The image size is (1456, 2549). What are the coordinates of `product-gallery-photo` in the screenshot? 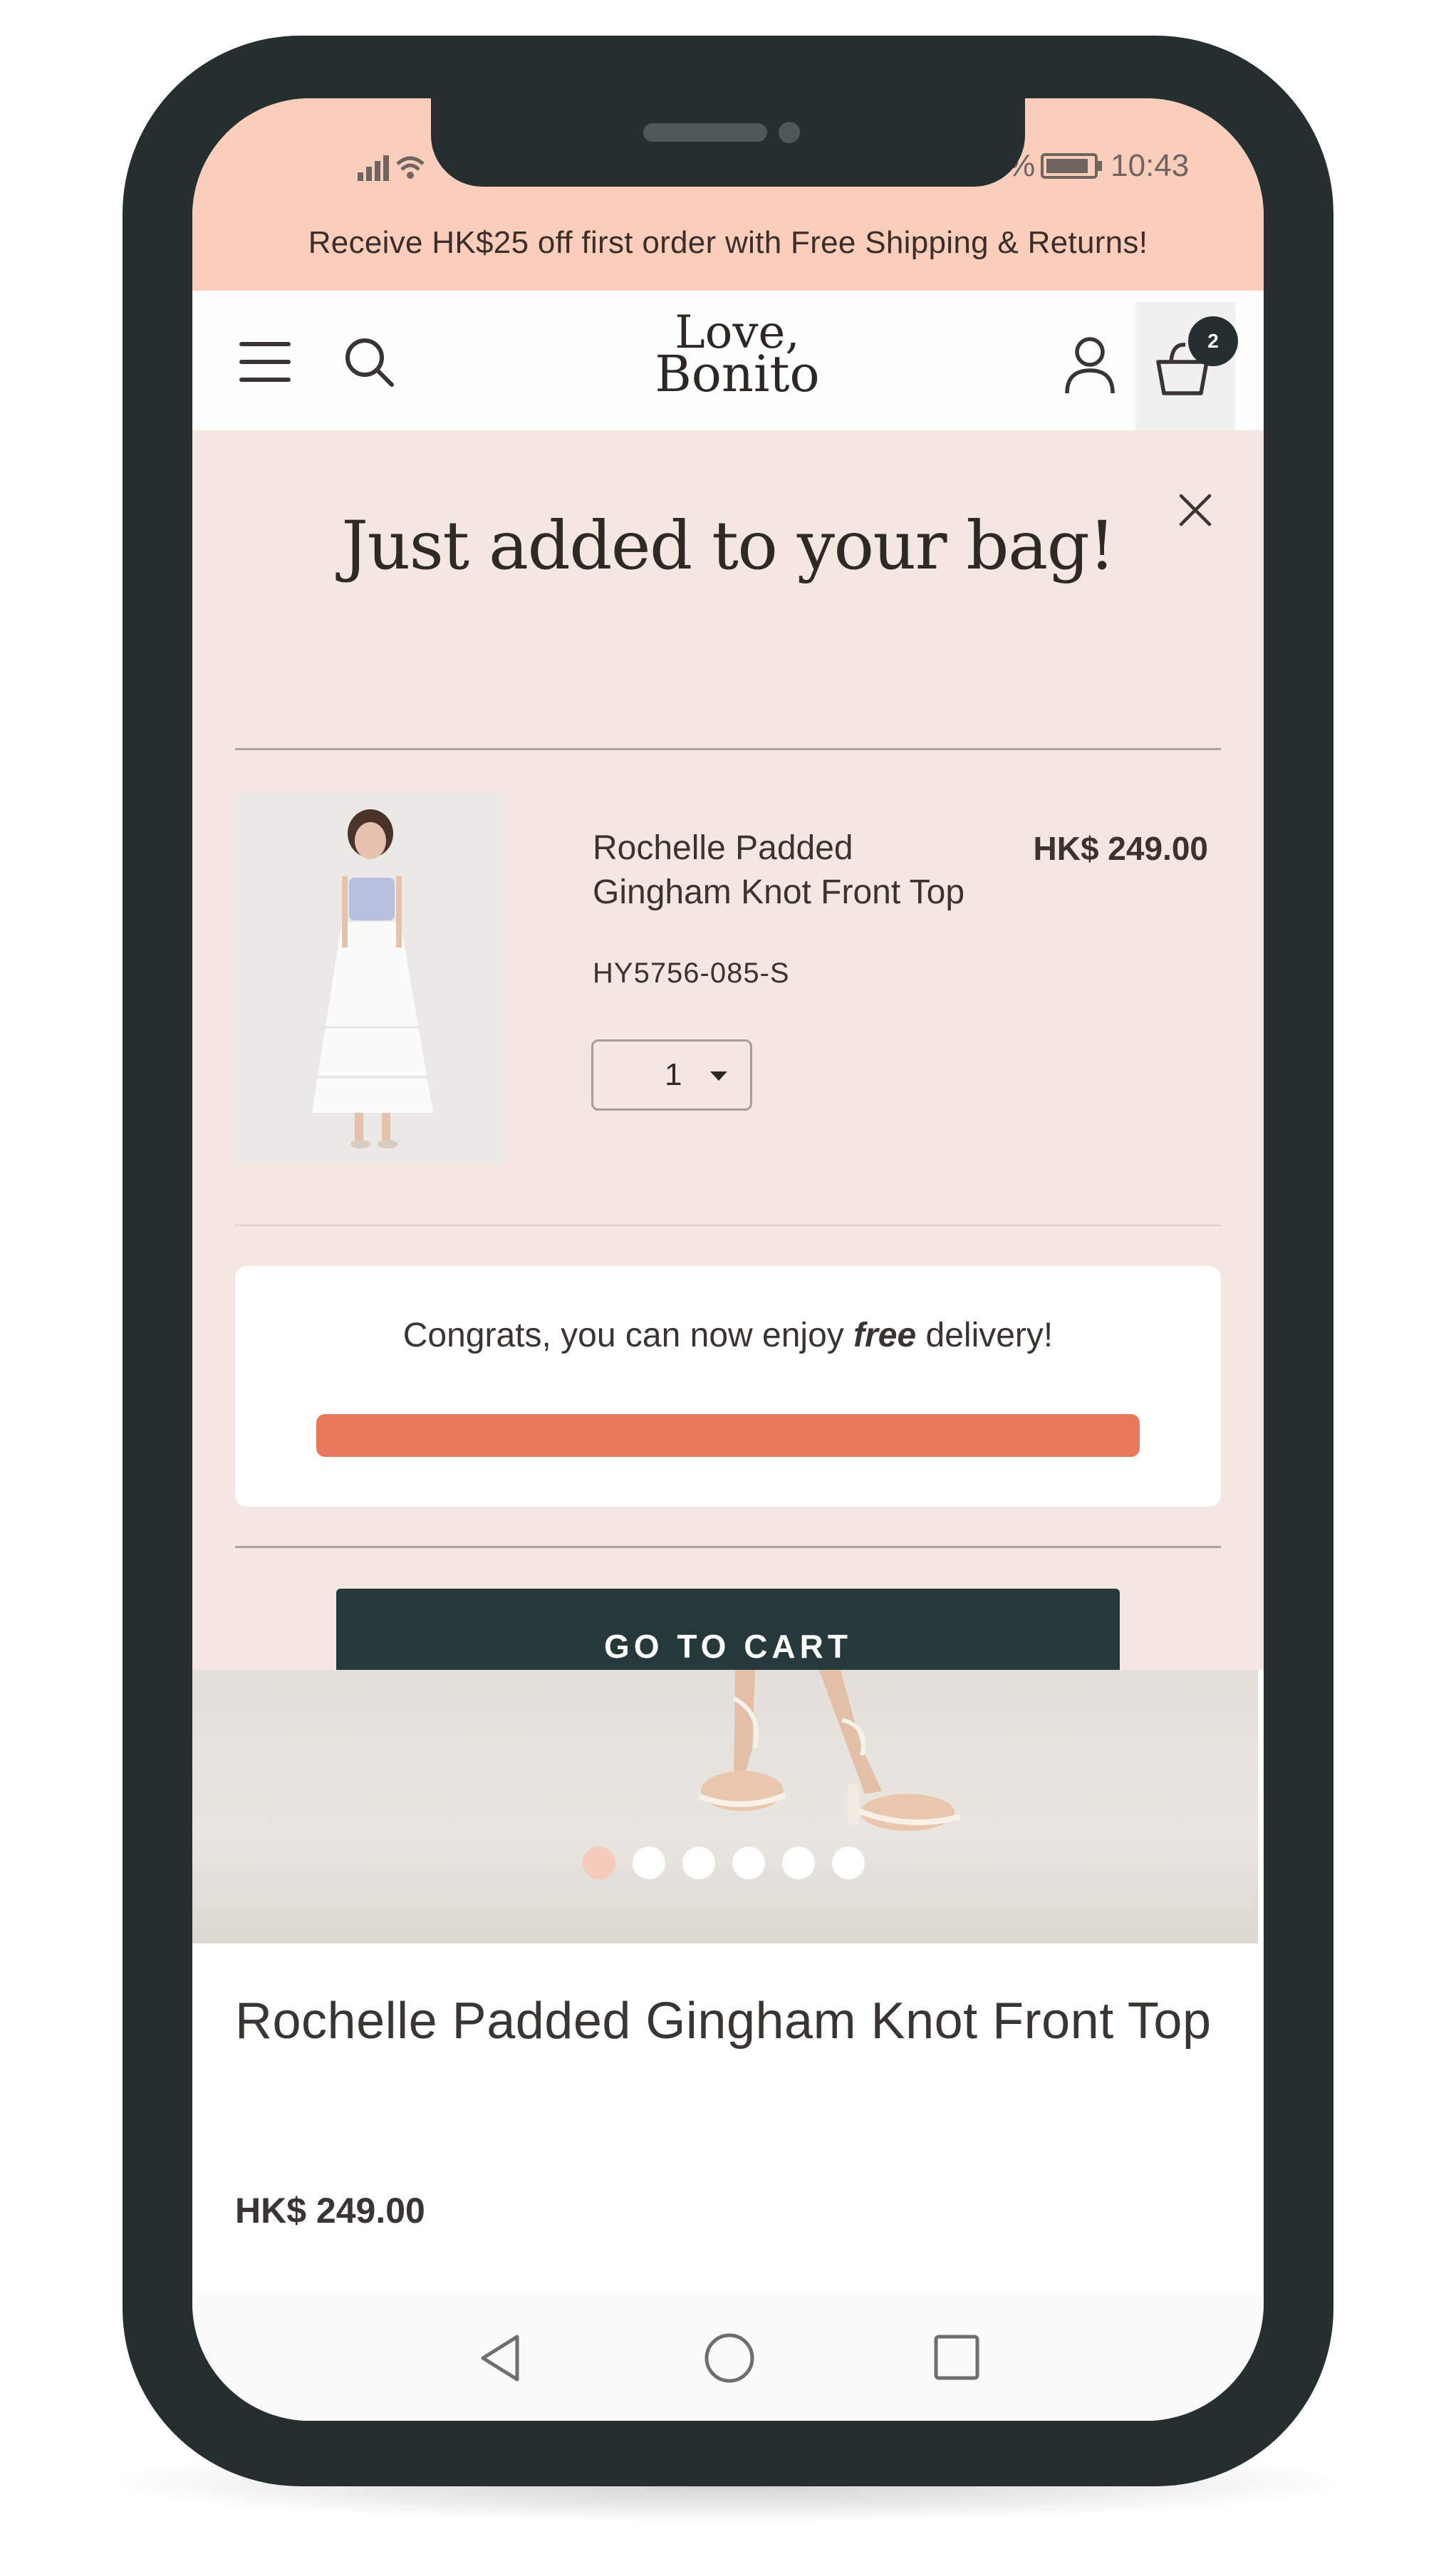 It's located at (830, 1750).